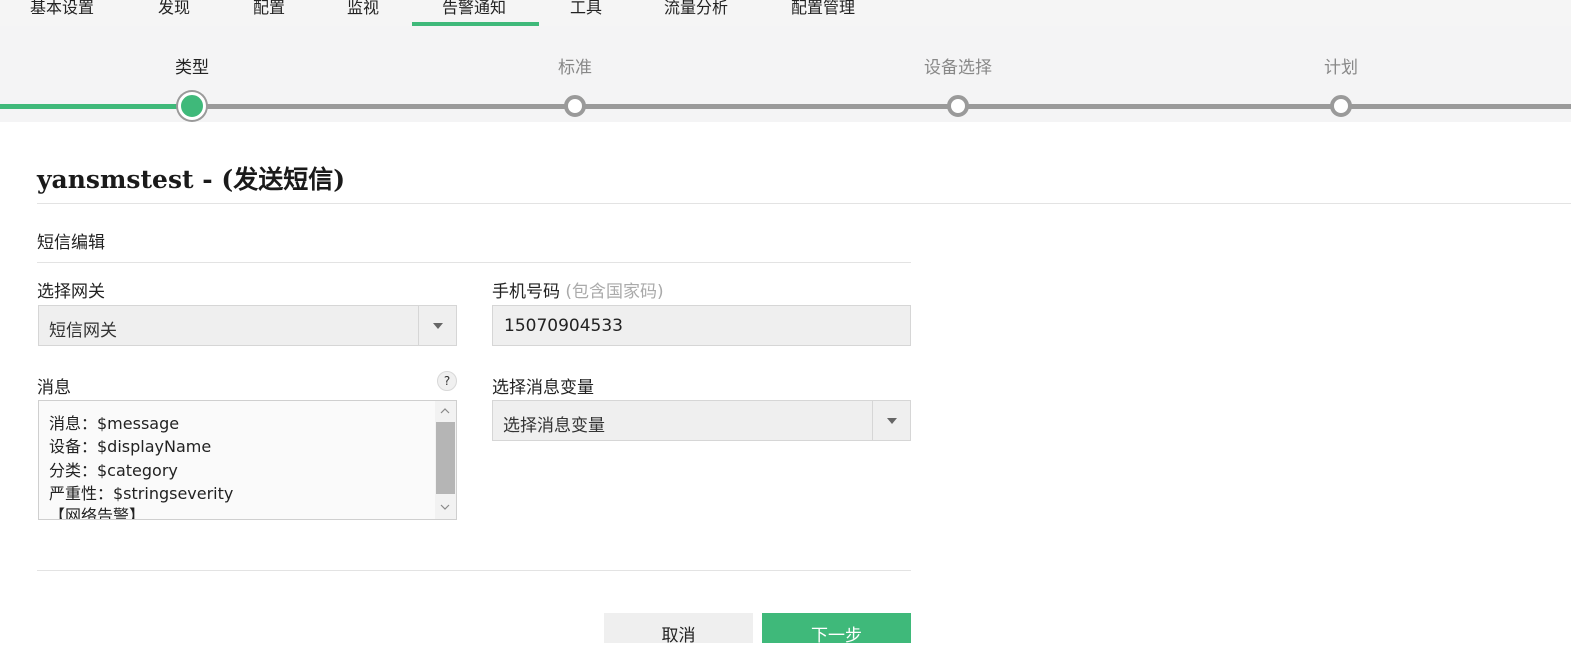 The image size is (1571, 646). I want to click on section-title: 短信编辑, so click(71, 243).